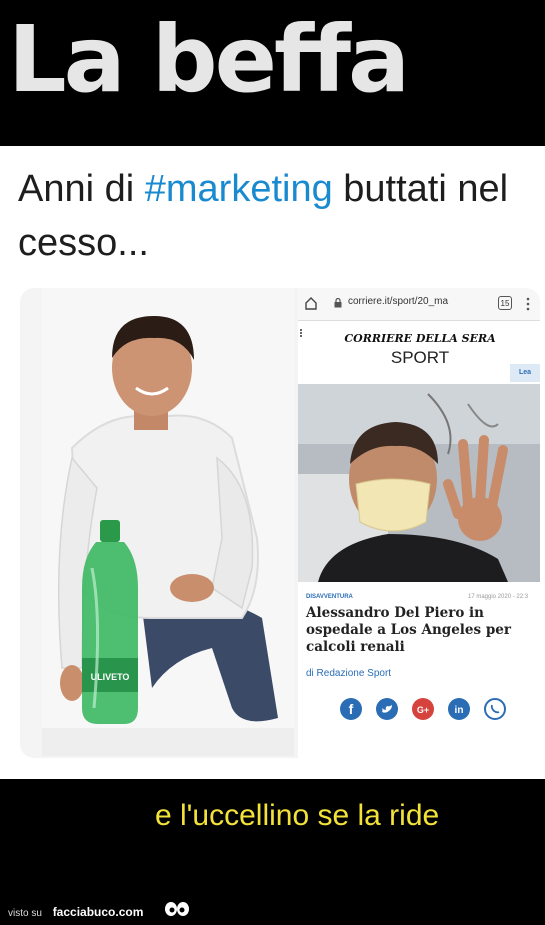 The image size is (545, 925). I want to click on watermark-footer: visto su facciabuco.com, so click(75, 912).